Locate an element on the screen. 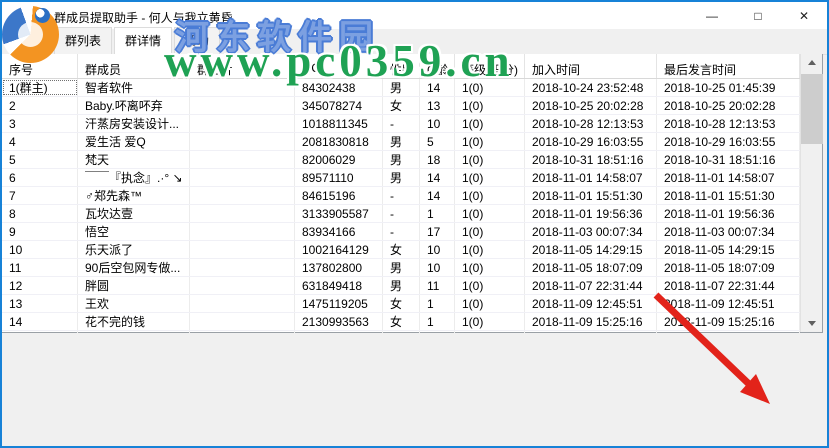  scroll-up-icon is located at coordinates (812, 62).